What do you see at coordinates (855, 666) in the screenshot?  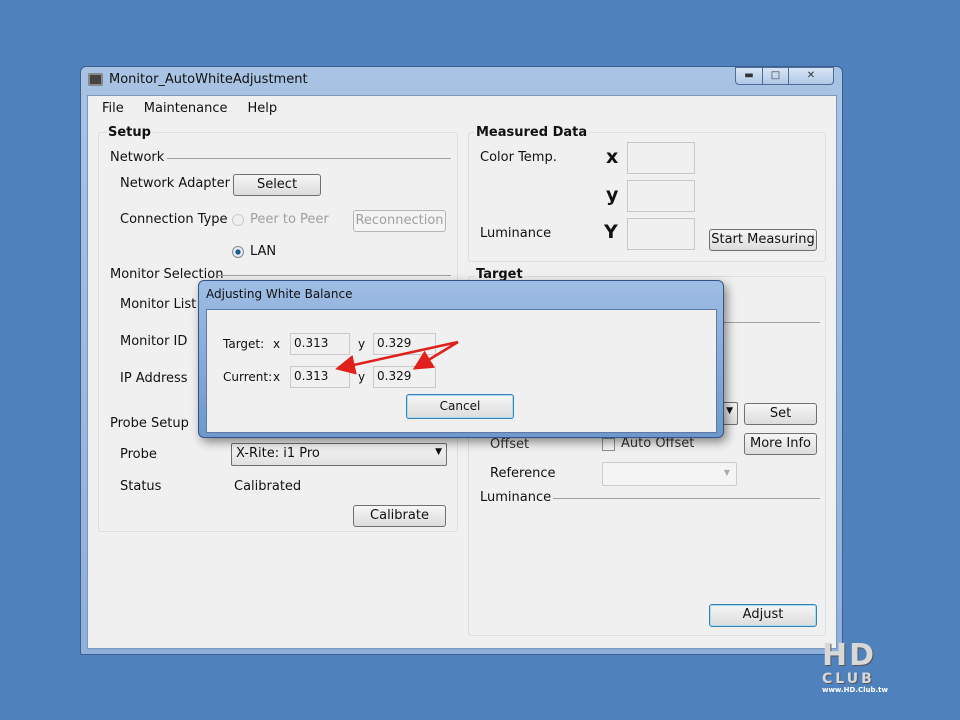 I see `hd-club-logo: HD CLUB www.HD.Club.tw` at bounding box center [855, 666].